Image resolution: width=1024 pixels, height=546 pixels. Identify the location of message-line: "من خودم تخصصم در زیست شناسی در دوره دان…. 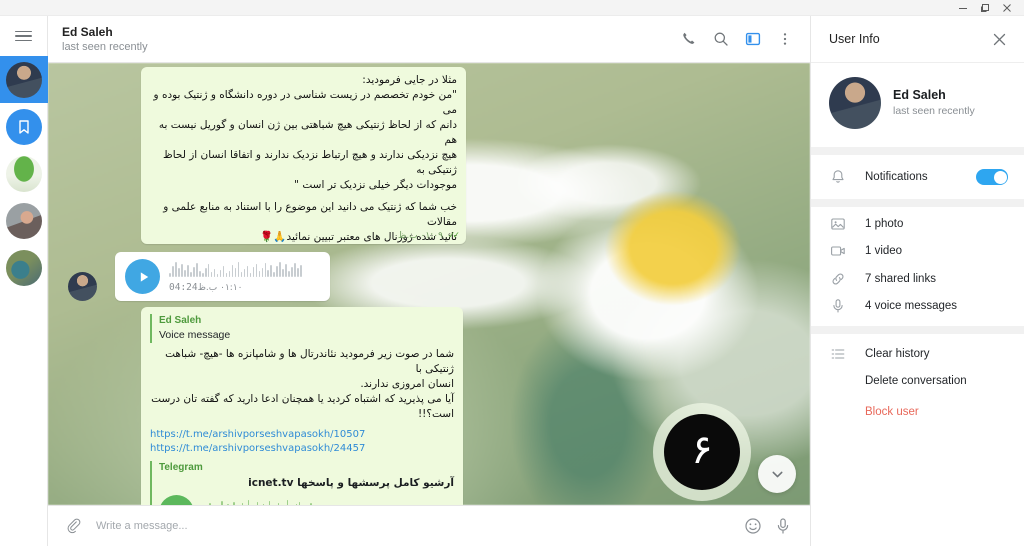
(305, 102).